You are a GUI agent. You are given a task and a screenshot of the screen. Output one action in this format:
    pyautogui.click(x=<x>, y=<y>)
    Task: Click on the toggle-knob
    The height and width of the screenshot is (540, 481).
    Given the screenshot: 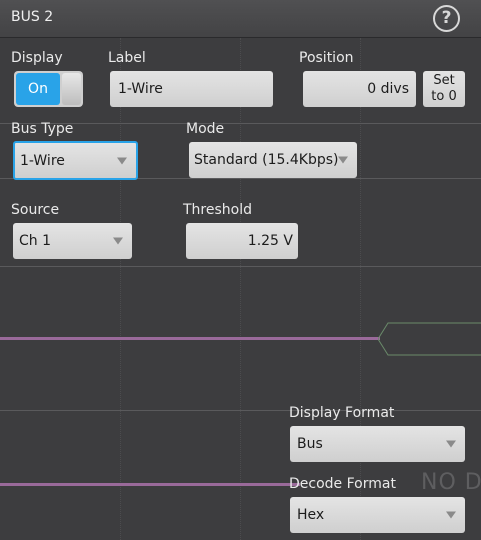 What is the action you would take?
    pyautogui.click(x=71, y=89)
    